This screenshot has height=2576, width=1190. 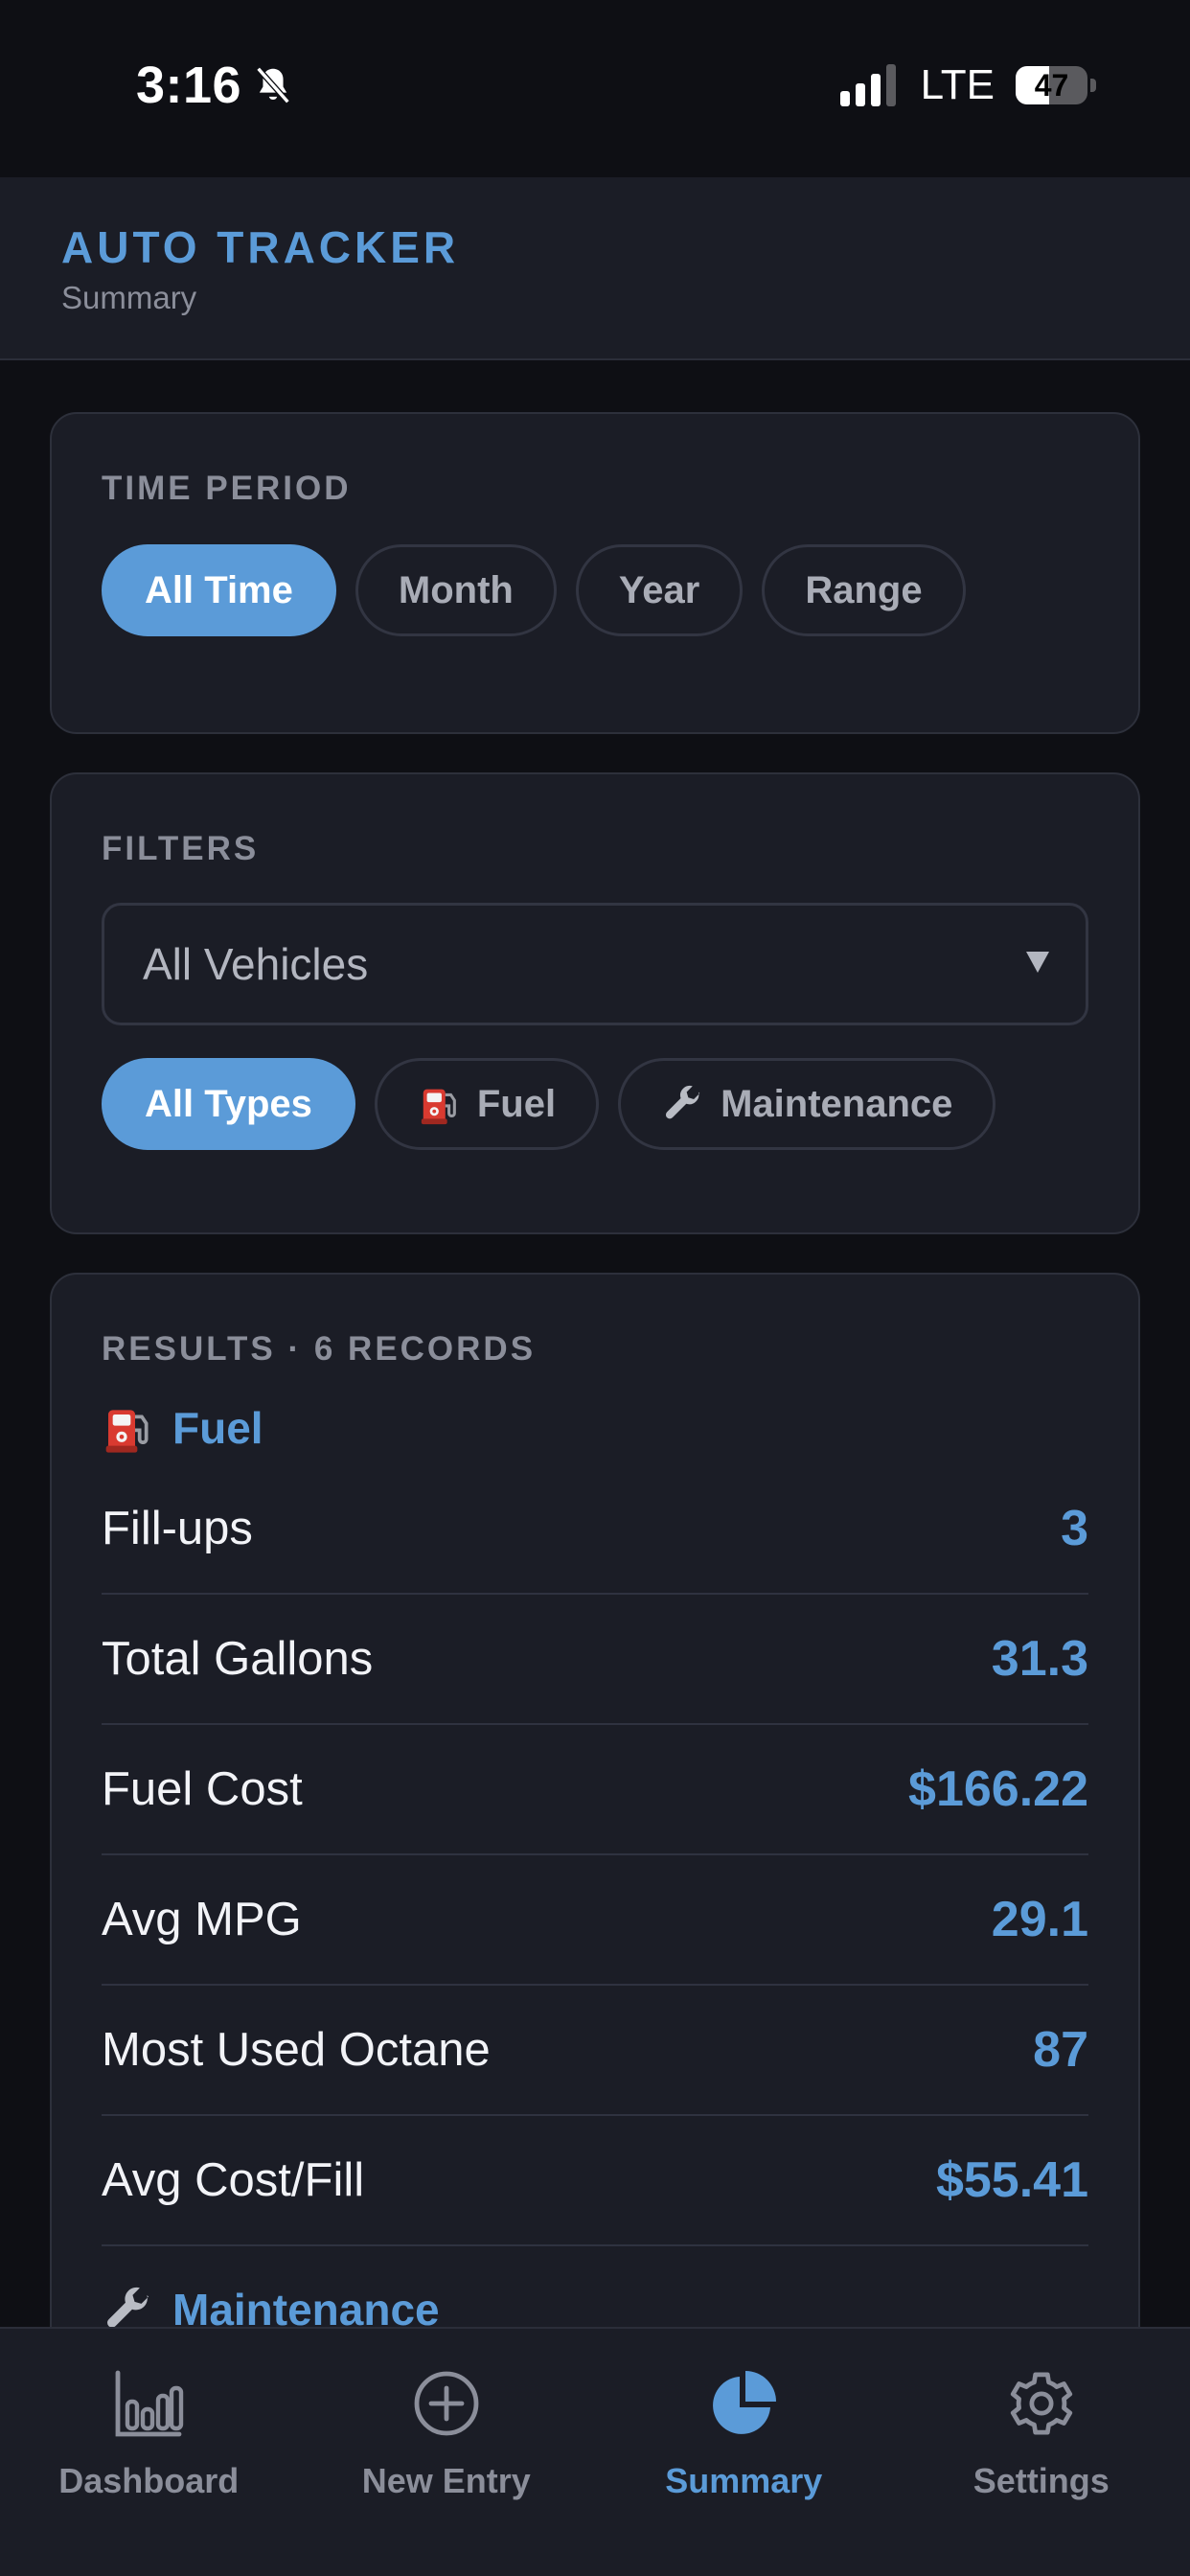 What do you see at coordinates (447, 2403) in the screenshot?
I see `plus-circle-icon` at bounding box center [447, 2403].